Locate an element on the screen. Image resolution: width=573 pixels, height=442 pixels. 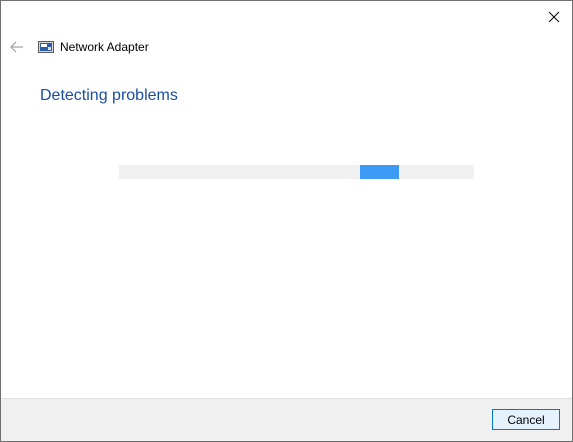
window-header: Network Adapter is located at coordinates (93, 47).